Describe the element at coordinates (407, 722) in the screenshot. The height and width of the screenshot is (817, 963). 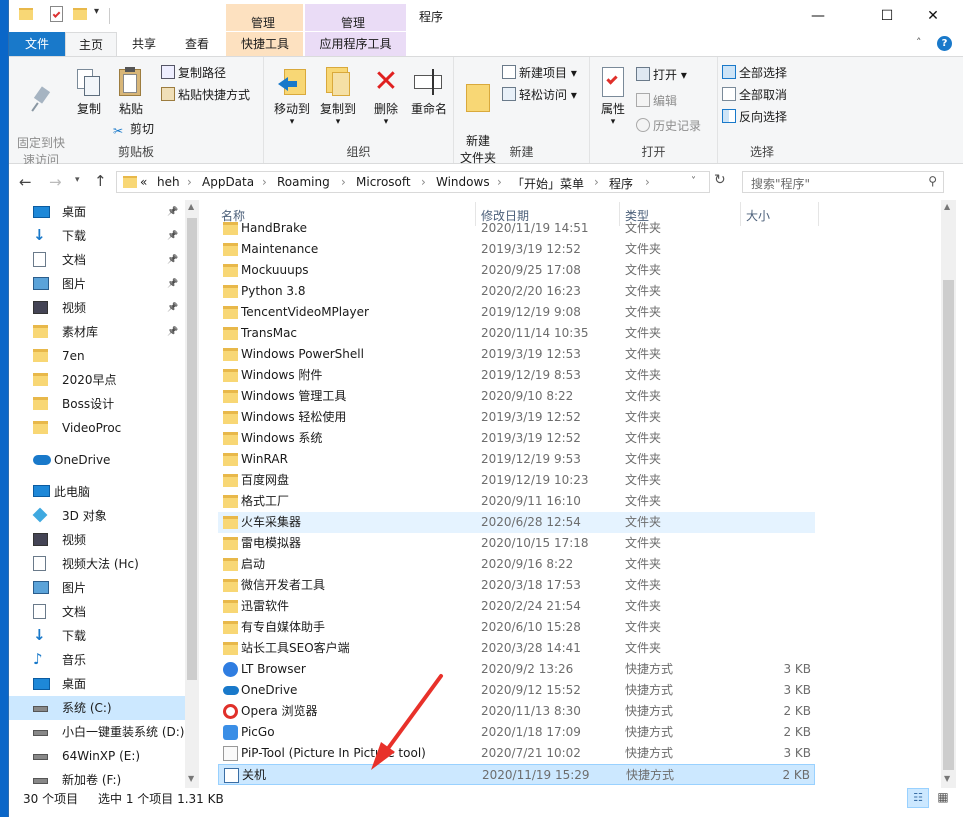
I see `annotation-arrow` at that location.